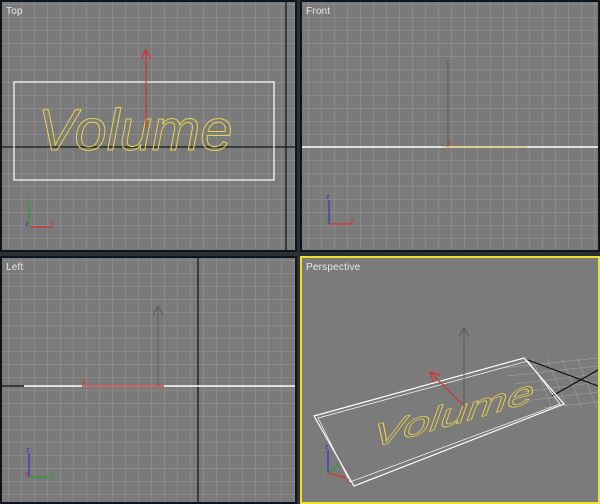 This screenshot has height=504, width=600. Describe the element at coordinates (136, 131) in the screenshot. I see `volume-text-spline: Volume` at that location.